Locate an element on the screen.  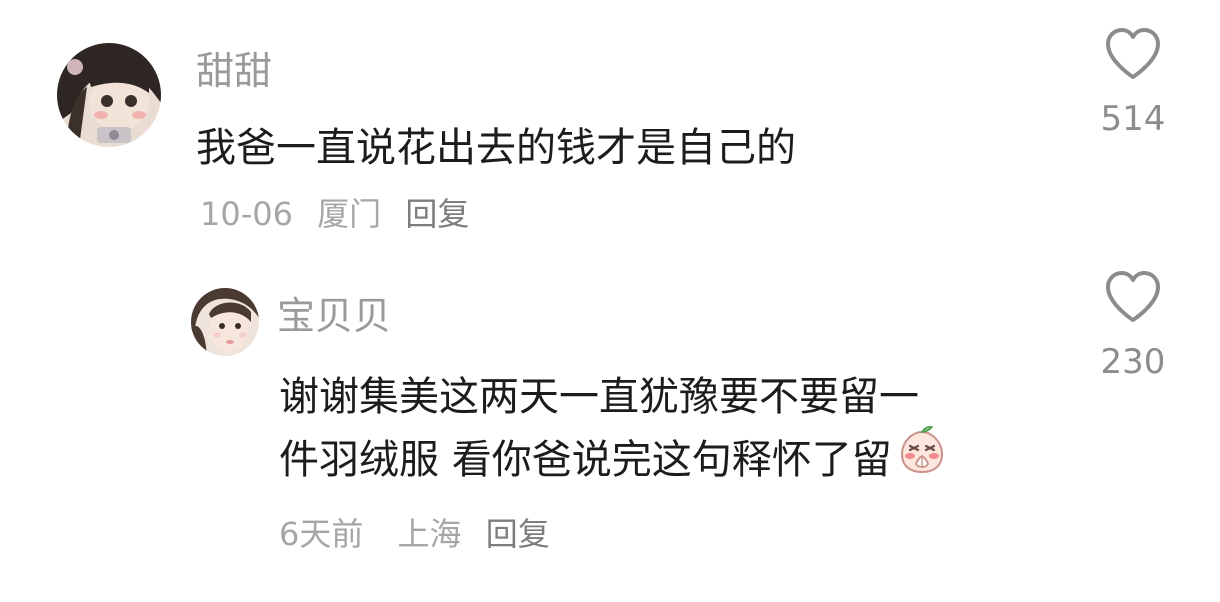
comment-date: 6天前 is located at coordinates (321, 534).